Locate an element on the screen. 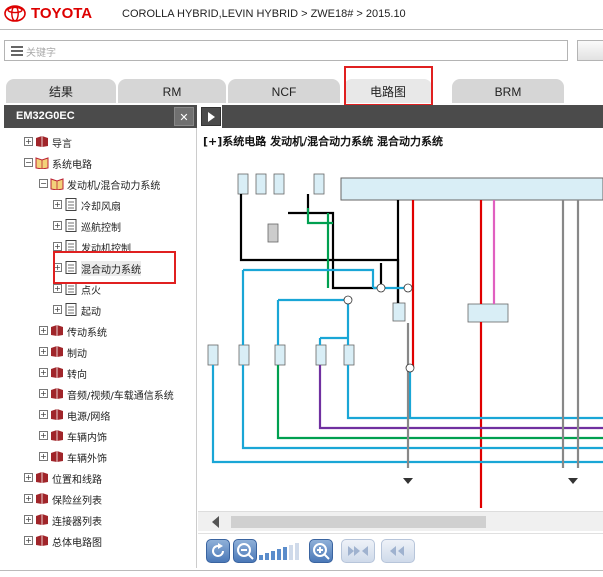 The height and width of the screenshot is (577, 603). tab-label: RM is located at coordinates (172, 92).